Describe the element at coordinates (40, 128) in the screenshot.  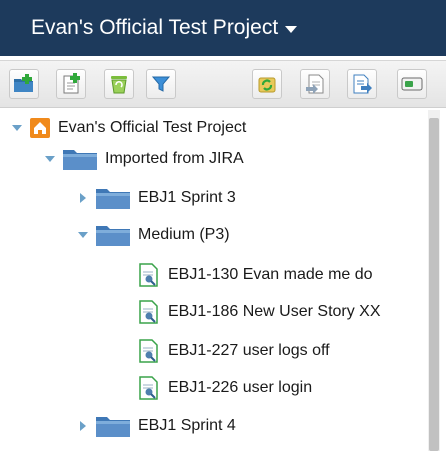
I see `home-icon` at that location.